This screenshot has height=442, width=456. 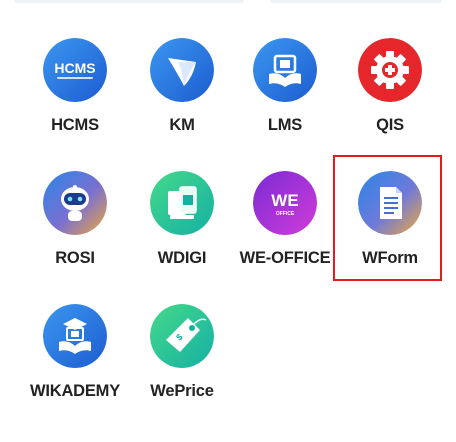 I want to click on app-label: KM, so click(x=182, y=125).